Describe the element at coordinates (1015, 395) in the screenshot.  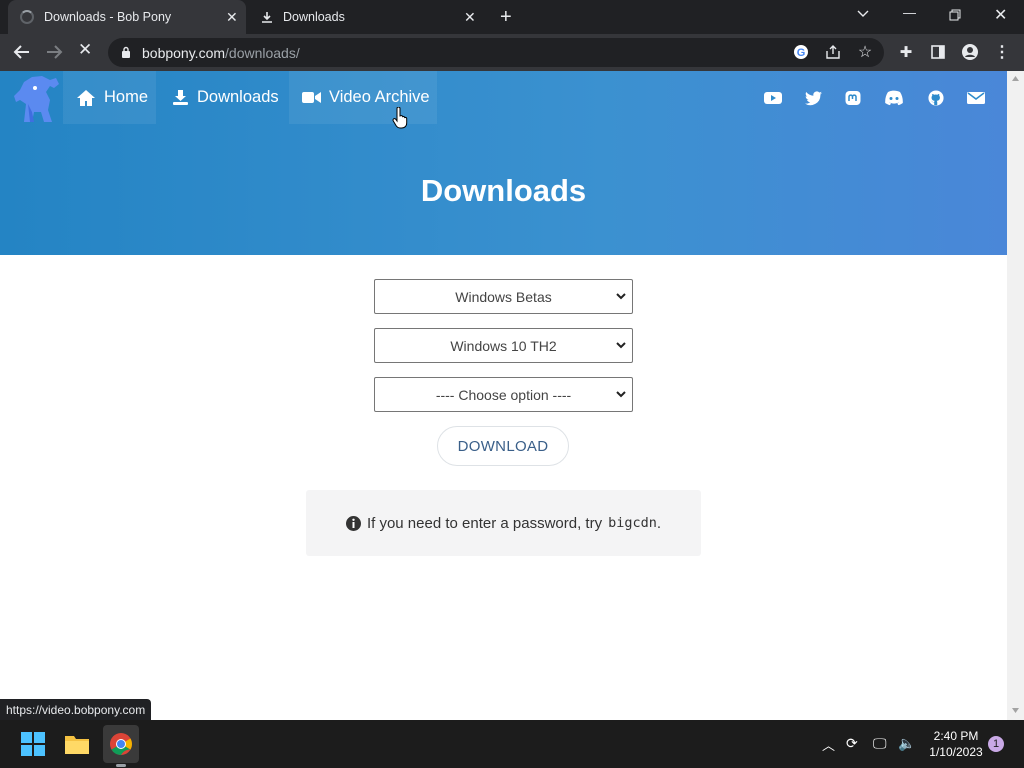
I see `page-scrollbar` at that location.